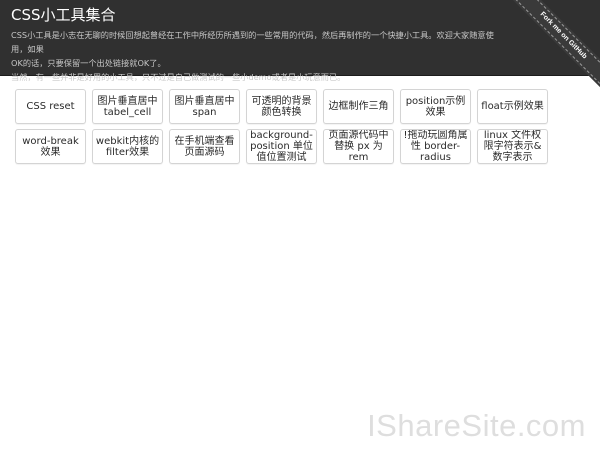 The image size is (600, 450). What do you see at coordinates (281, 146) in the screenshot?
I see `tool-background-position-button: background-position 单位值位置测试` at bounding box center [281, 146].